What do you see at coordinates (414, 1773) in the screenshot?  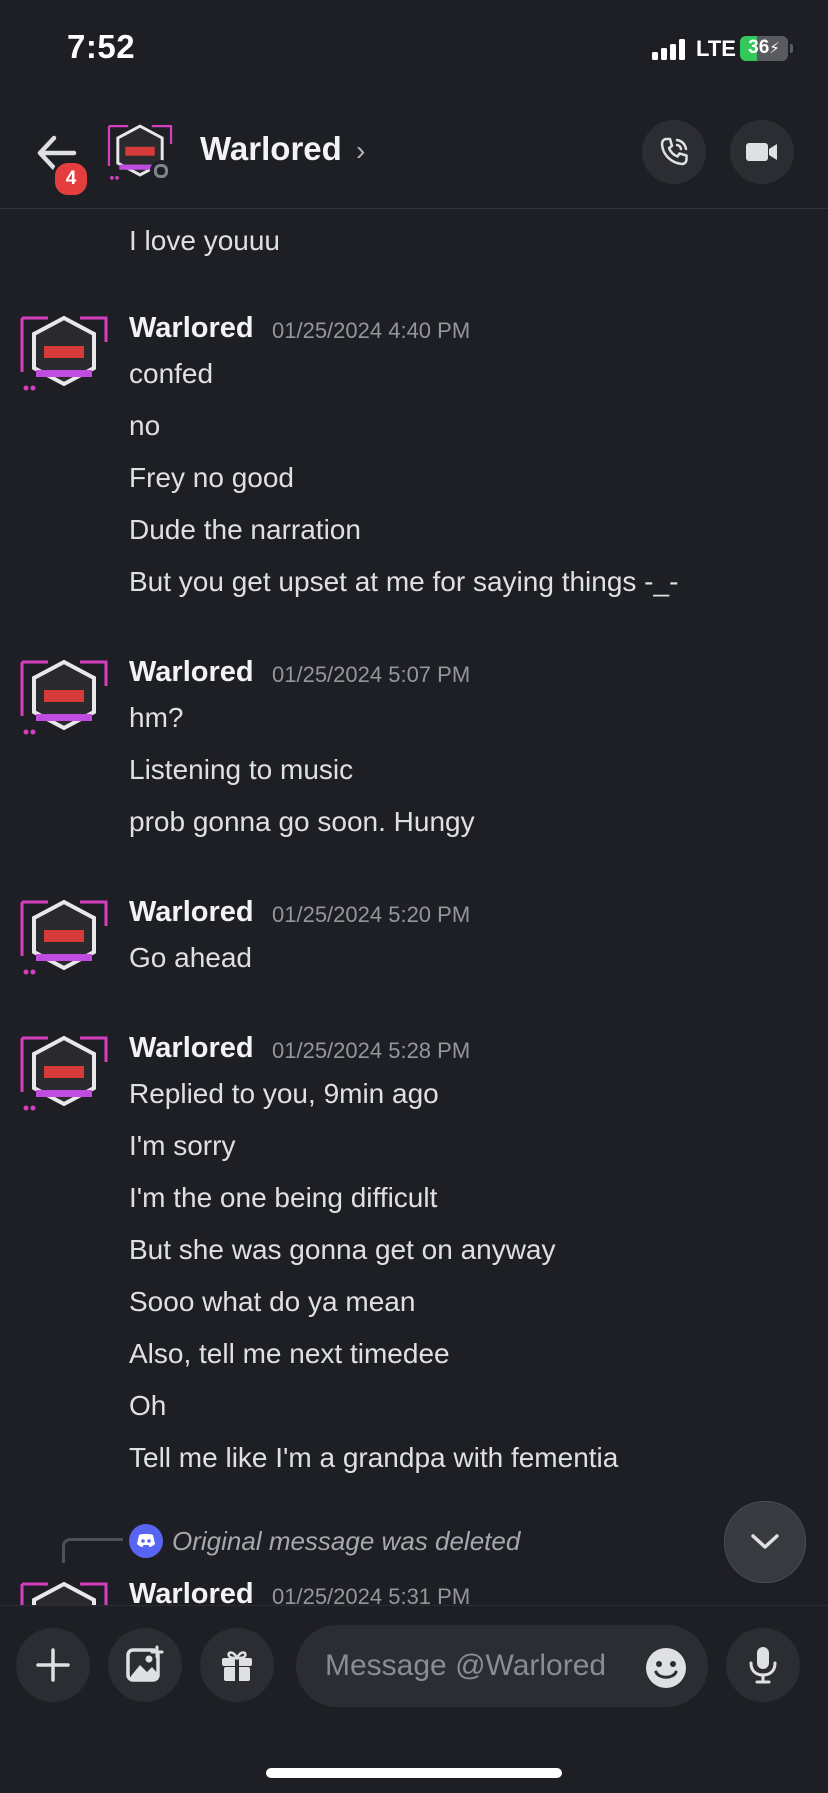 I see `home-indicator` at bounding box center [414, 1773].